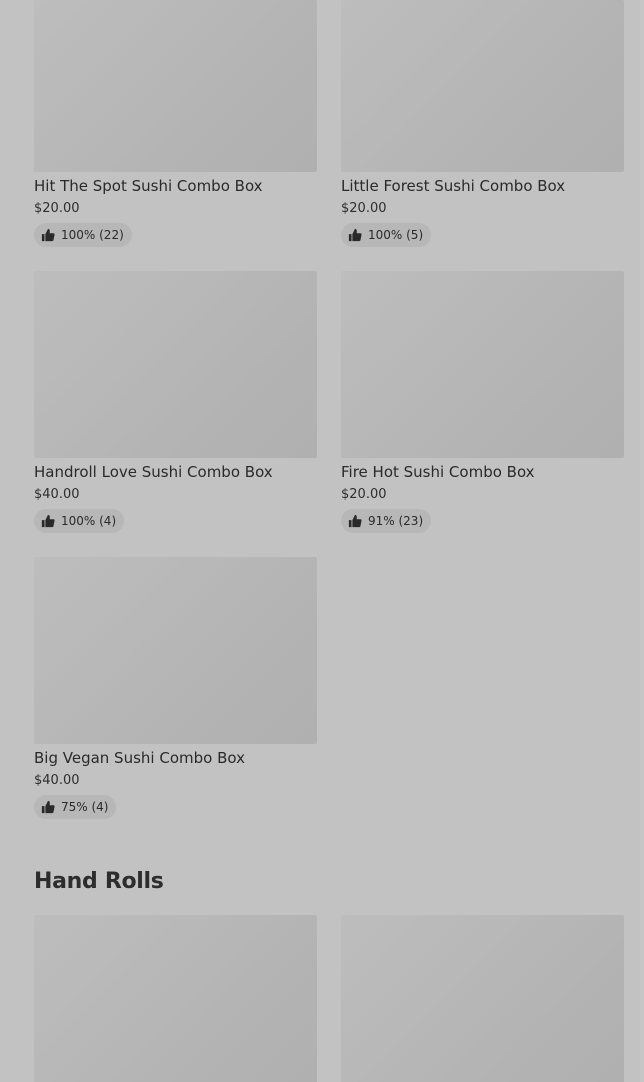 This screenshot has height=1082, width=644. I want to click on menu-item-card: Big Vegan Sushi Combo Box $40.00 75% (4), so click(175, 688).